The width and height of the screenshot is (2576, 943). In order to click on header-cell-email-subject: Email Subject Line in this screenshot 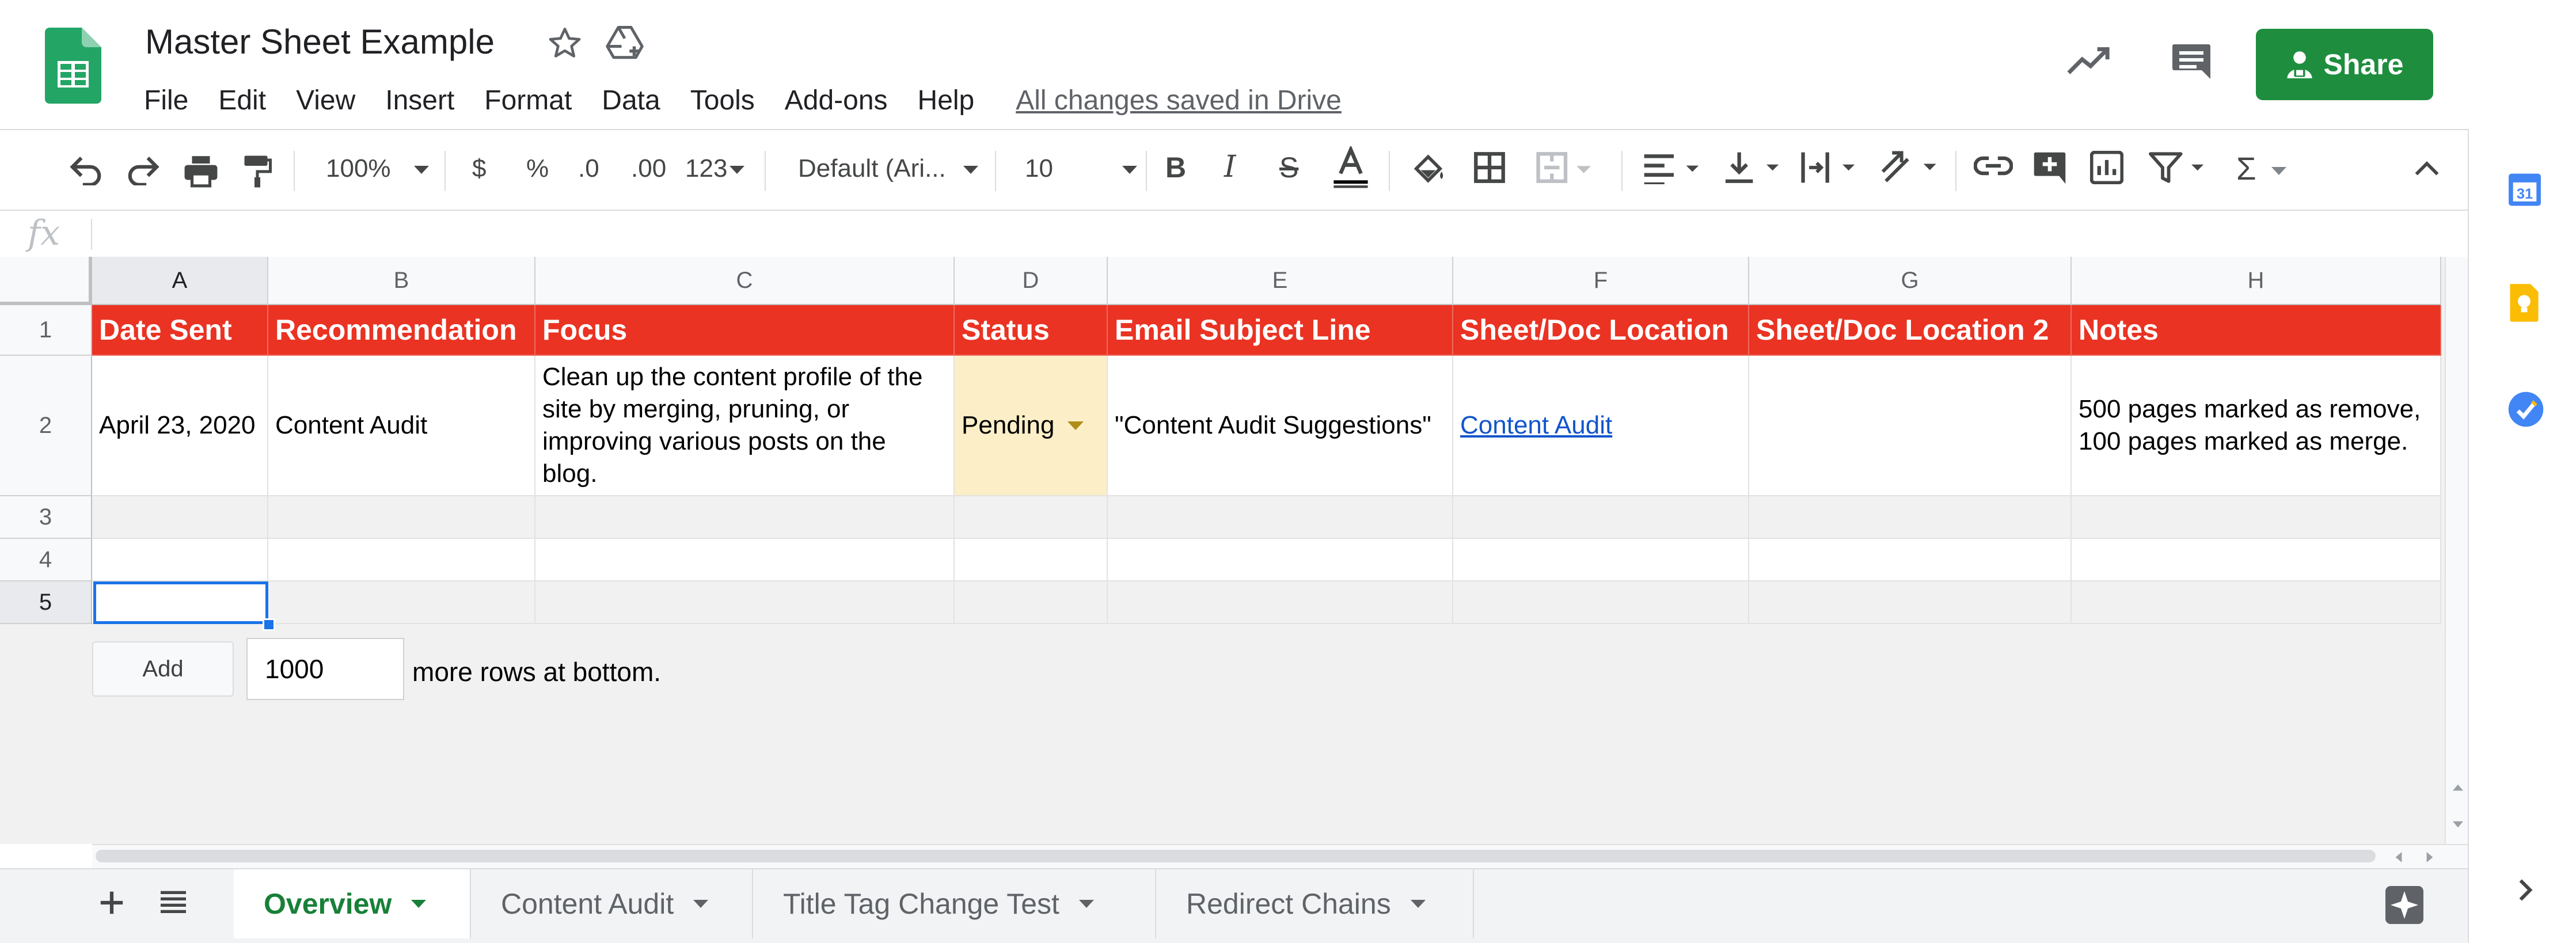, I will do `click(1280, 330)`.